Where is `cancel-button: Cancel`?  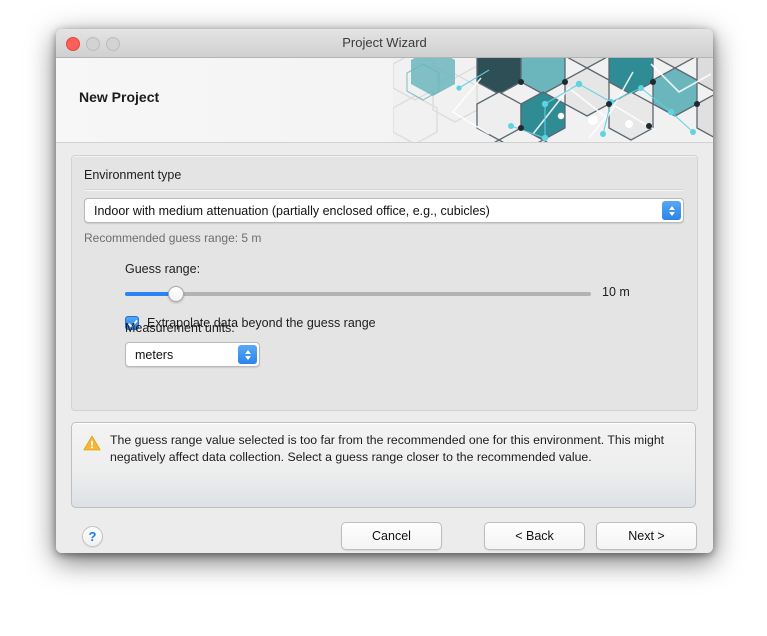 cancel-button: Cancel is located at coordinates (391, 536).